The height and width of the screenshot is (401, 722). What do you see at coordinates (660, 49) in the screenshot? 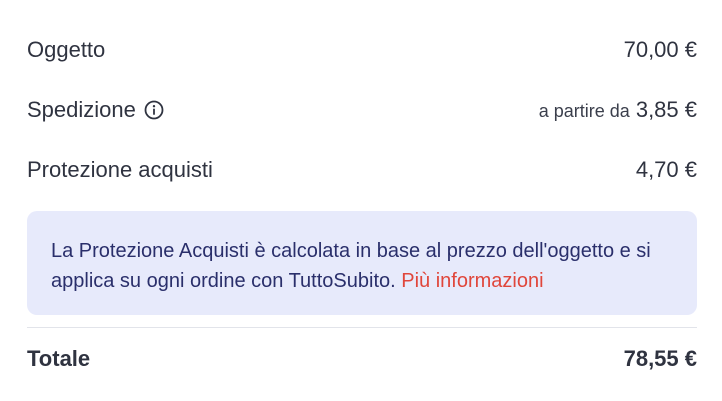
I see `item-price: 70,00 €` at bounding box center [660, 49].